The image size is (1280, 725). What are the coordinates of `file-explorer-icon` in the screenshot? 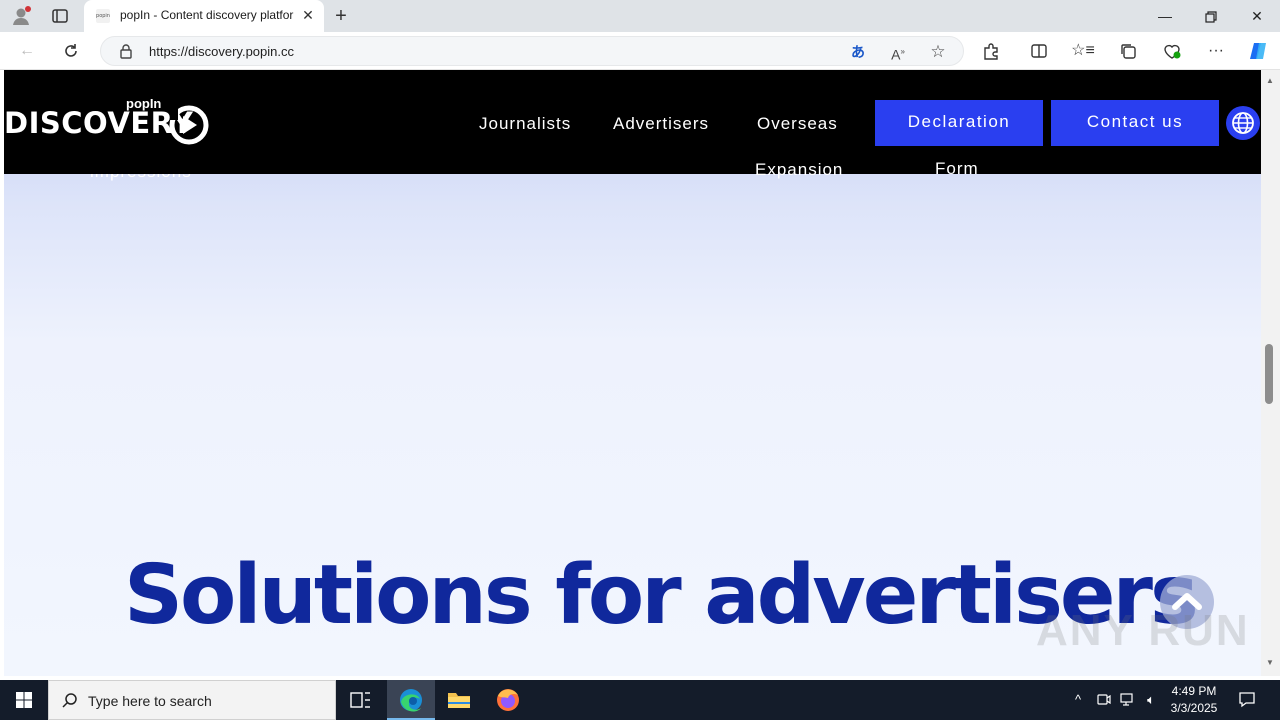 It's located at (459, 700).